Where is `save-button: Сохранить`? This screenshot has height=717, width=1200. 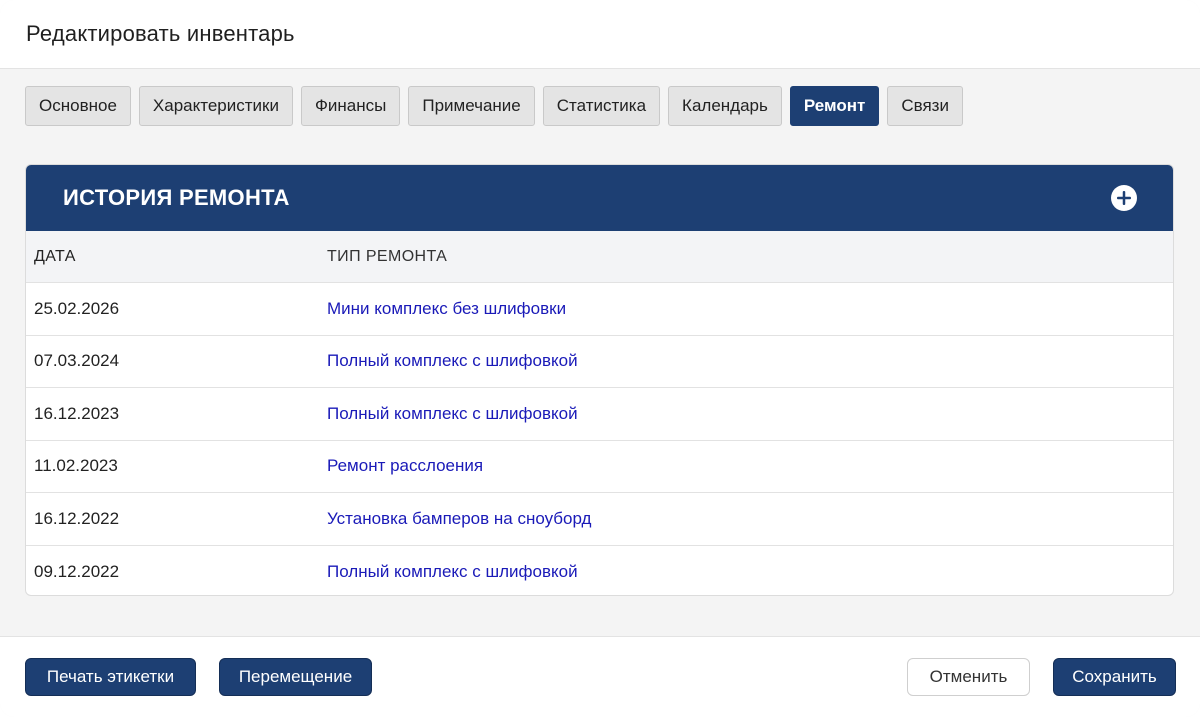 save-button: Сохранить is located at coordinates (1114, 677).